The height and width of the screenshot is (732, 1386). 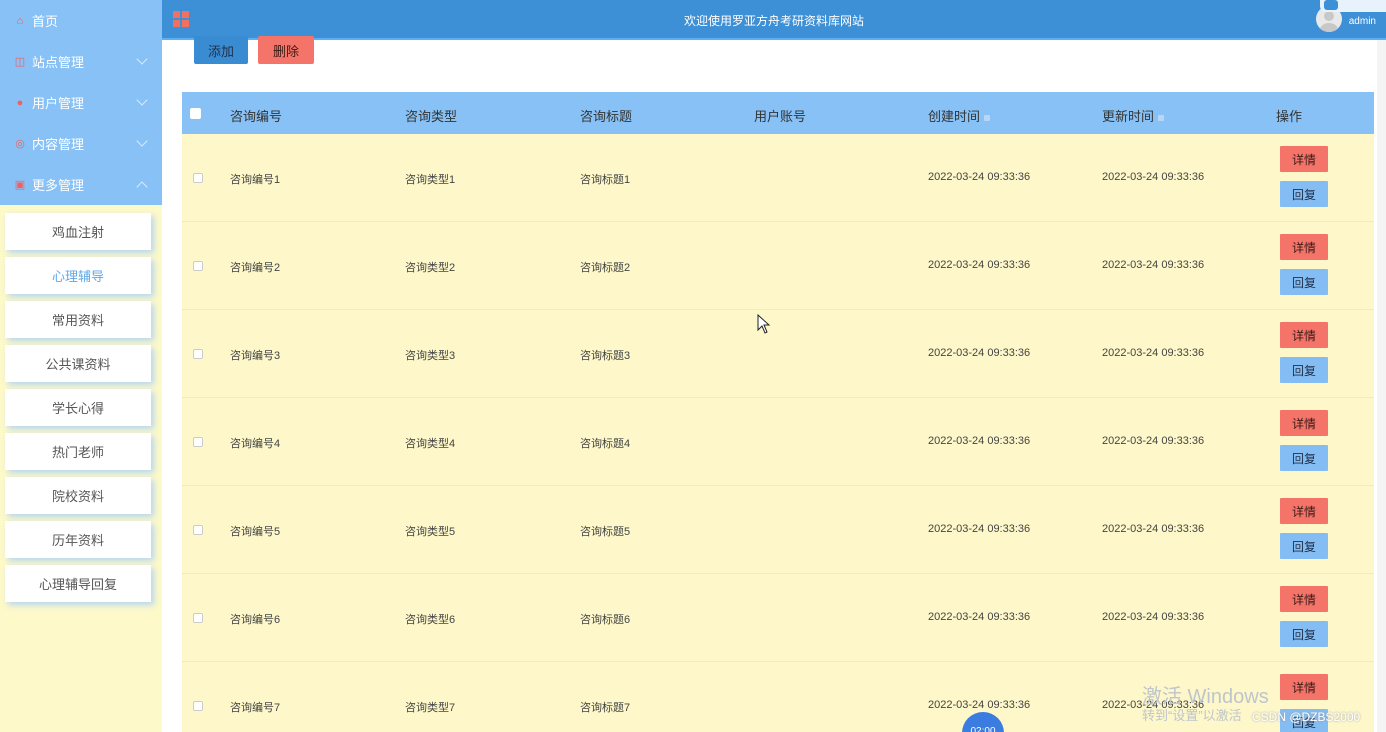 I want to click on sidebar-menu-label: 用户管理, so click(x=58, y=103).